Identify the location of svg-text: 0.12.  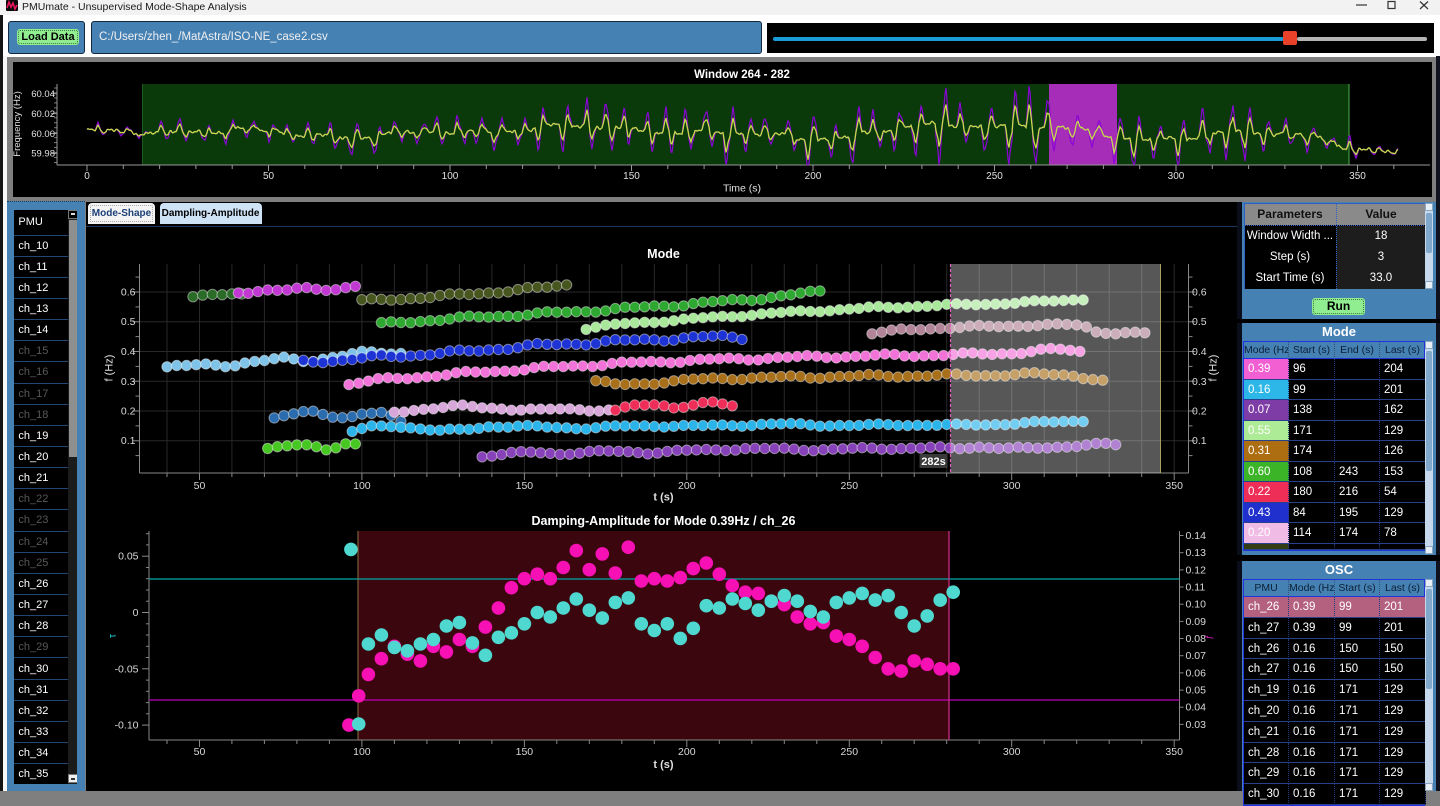
(1195, 570).